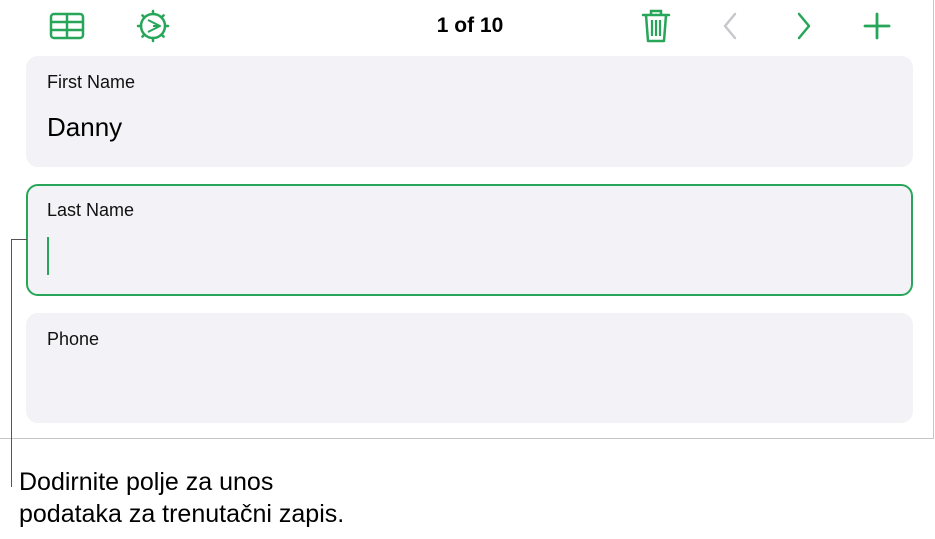 This screenshot has width=935, height=539. I want to click on first-name-value: Danny, so click(84, 127).